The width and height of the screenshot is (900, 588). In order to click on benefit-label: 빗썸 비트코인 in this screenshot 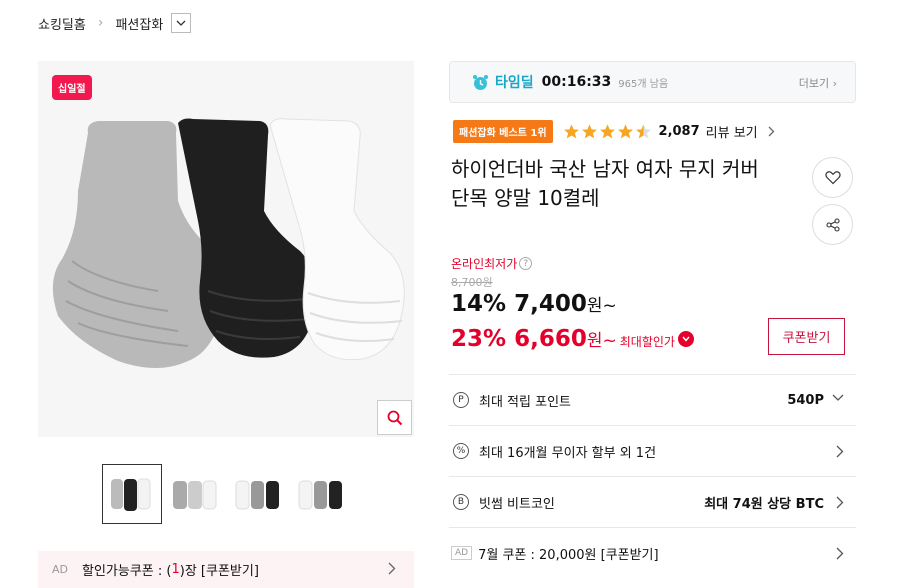, I will do `click(517, 504)`.